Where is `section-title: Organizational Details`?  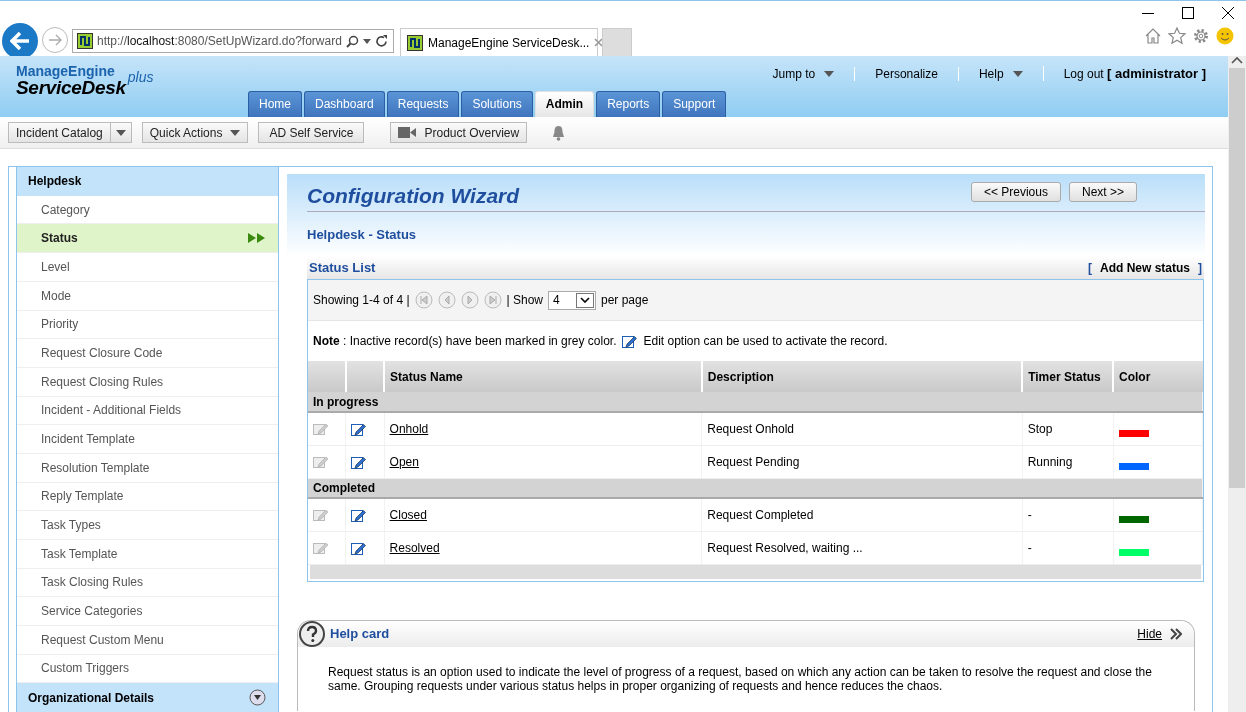 section-title: Organizational Details is located at coordinates (91, 697).